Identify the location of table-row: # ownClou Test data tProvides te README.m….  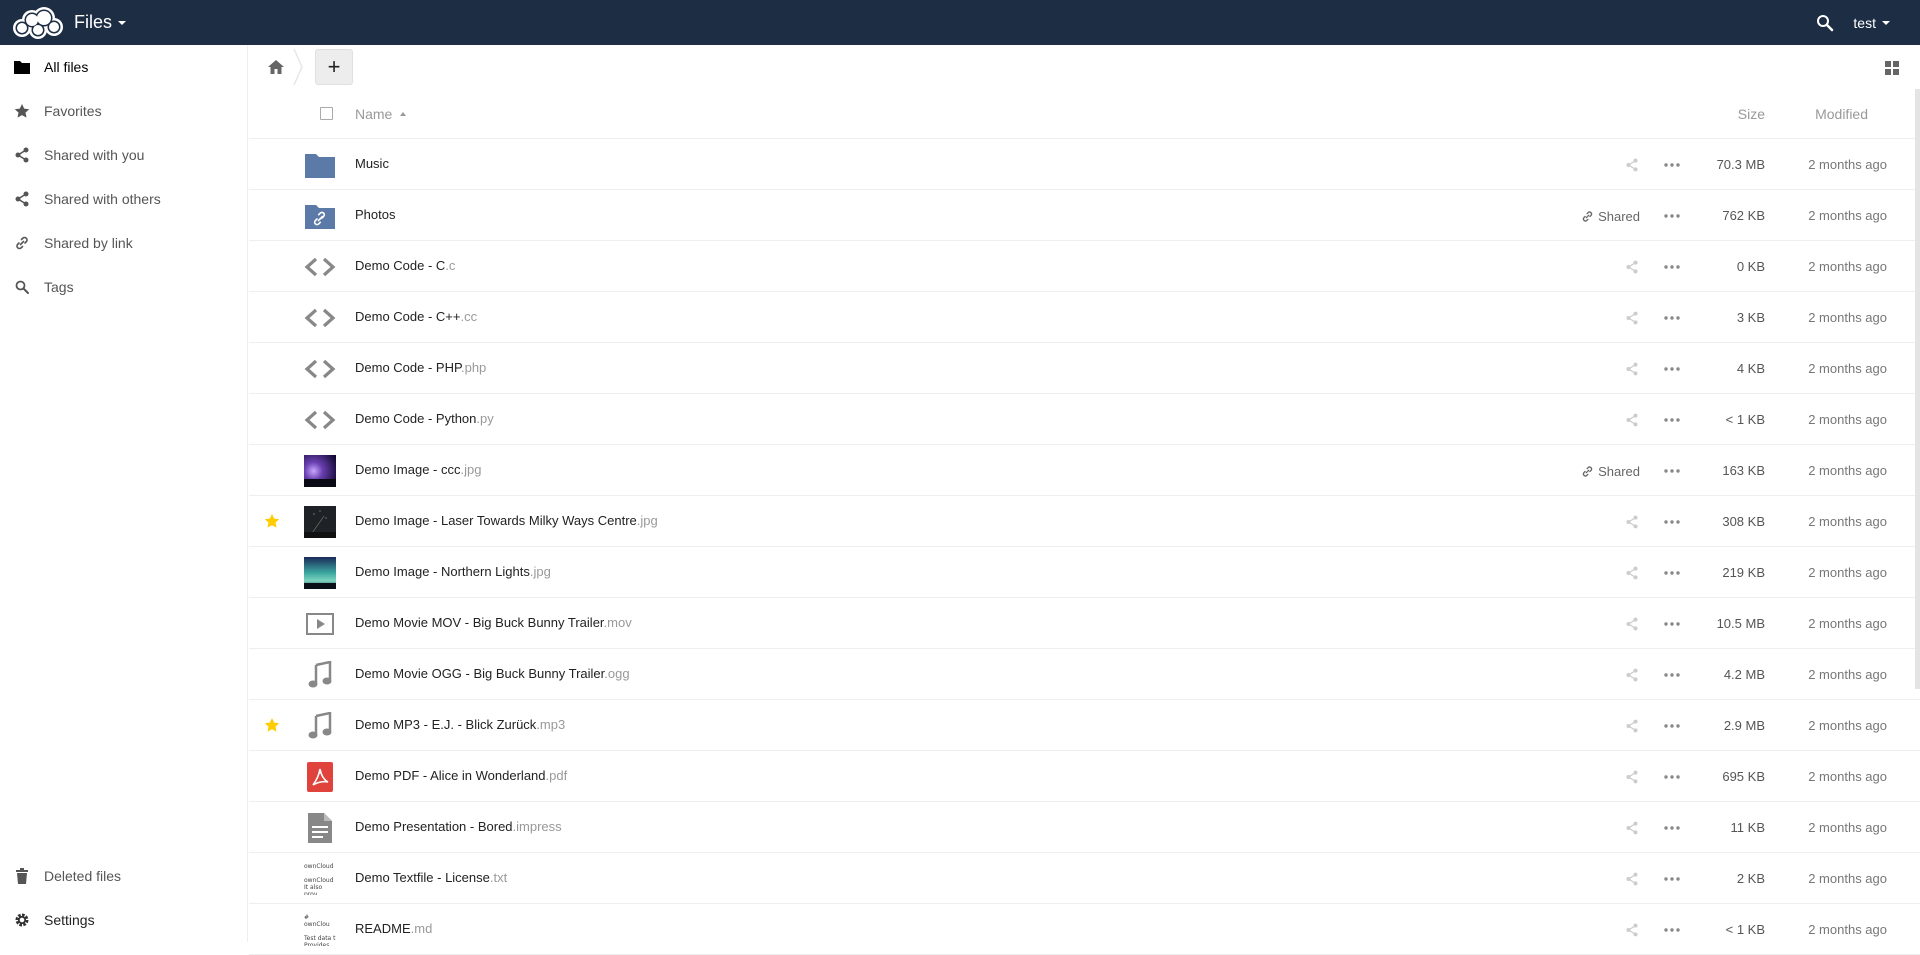
(1084, 929).